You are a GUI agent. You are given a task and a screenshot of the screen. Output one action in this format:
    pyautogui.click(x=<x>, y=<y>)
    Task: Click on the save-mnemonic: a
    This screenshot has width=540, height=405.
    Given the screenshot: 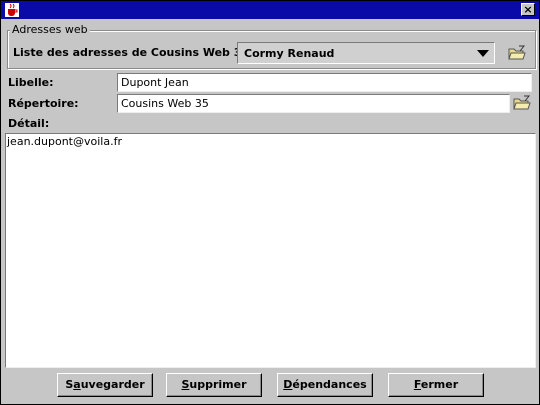 What is the action you would take?
    pyautogui.click(x=77, y=384)
    